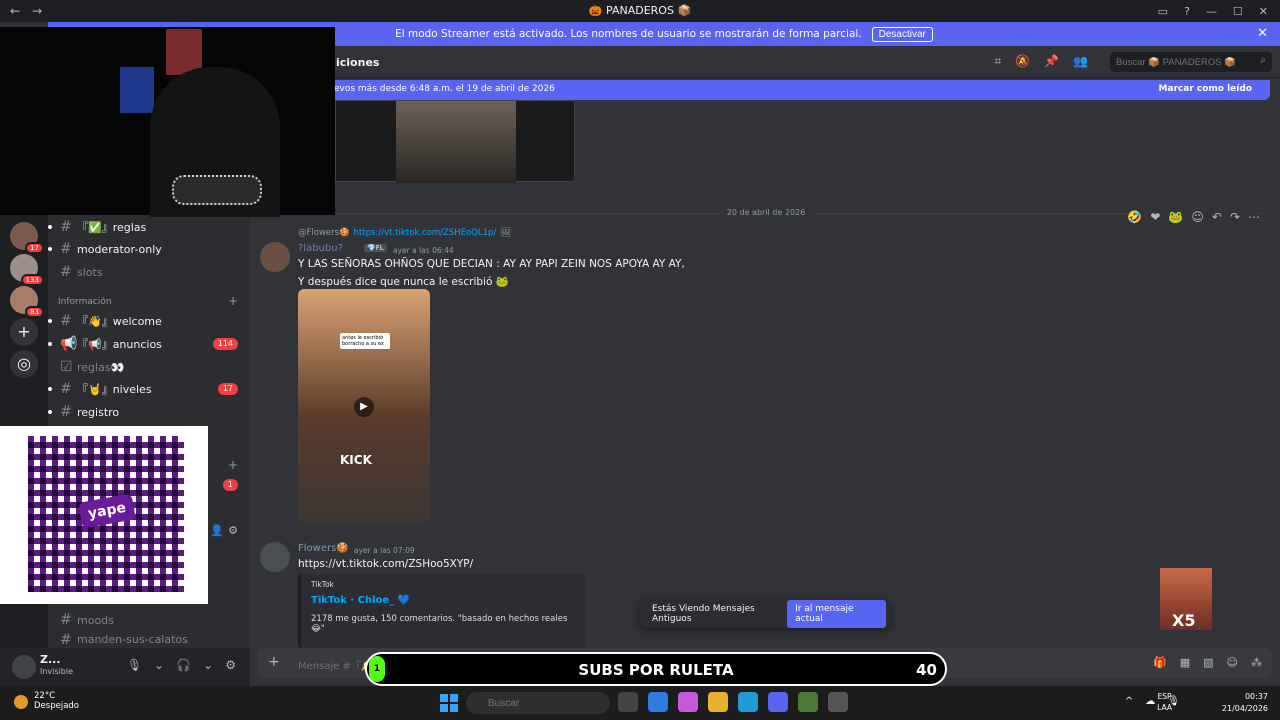 This screenshot has width=1280, height=720. I want to click on weather-widget: 22°C Despejado, so click(46, 701).